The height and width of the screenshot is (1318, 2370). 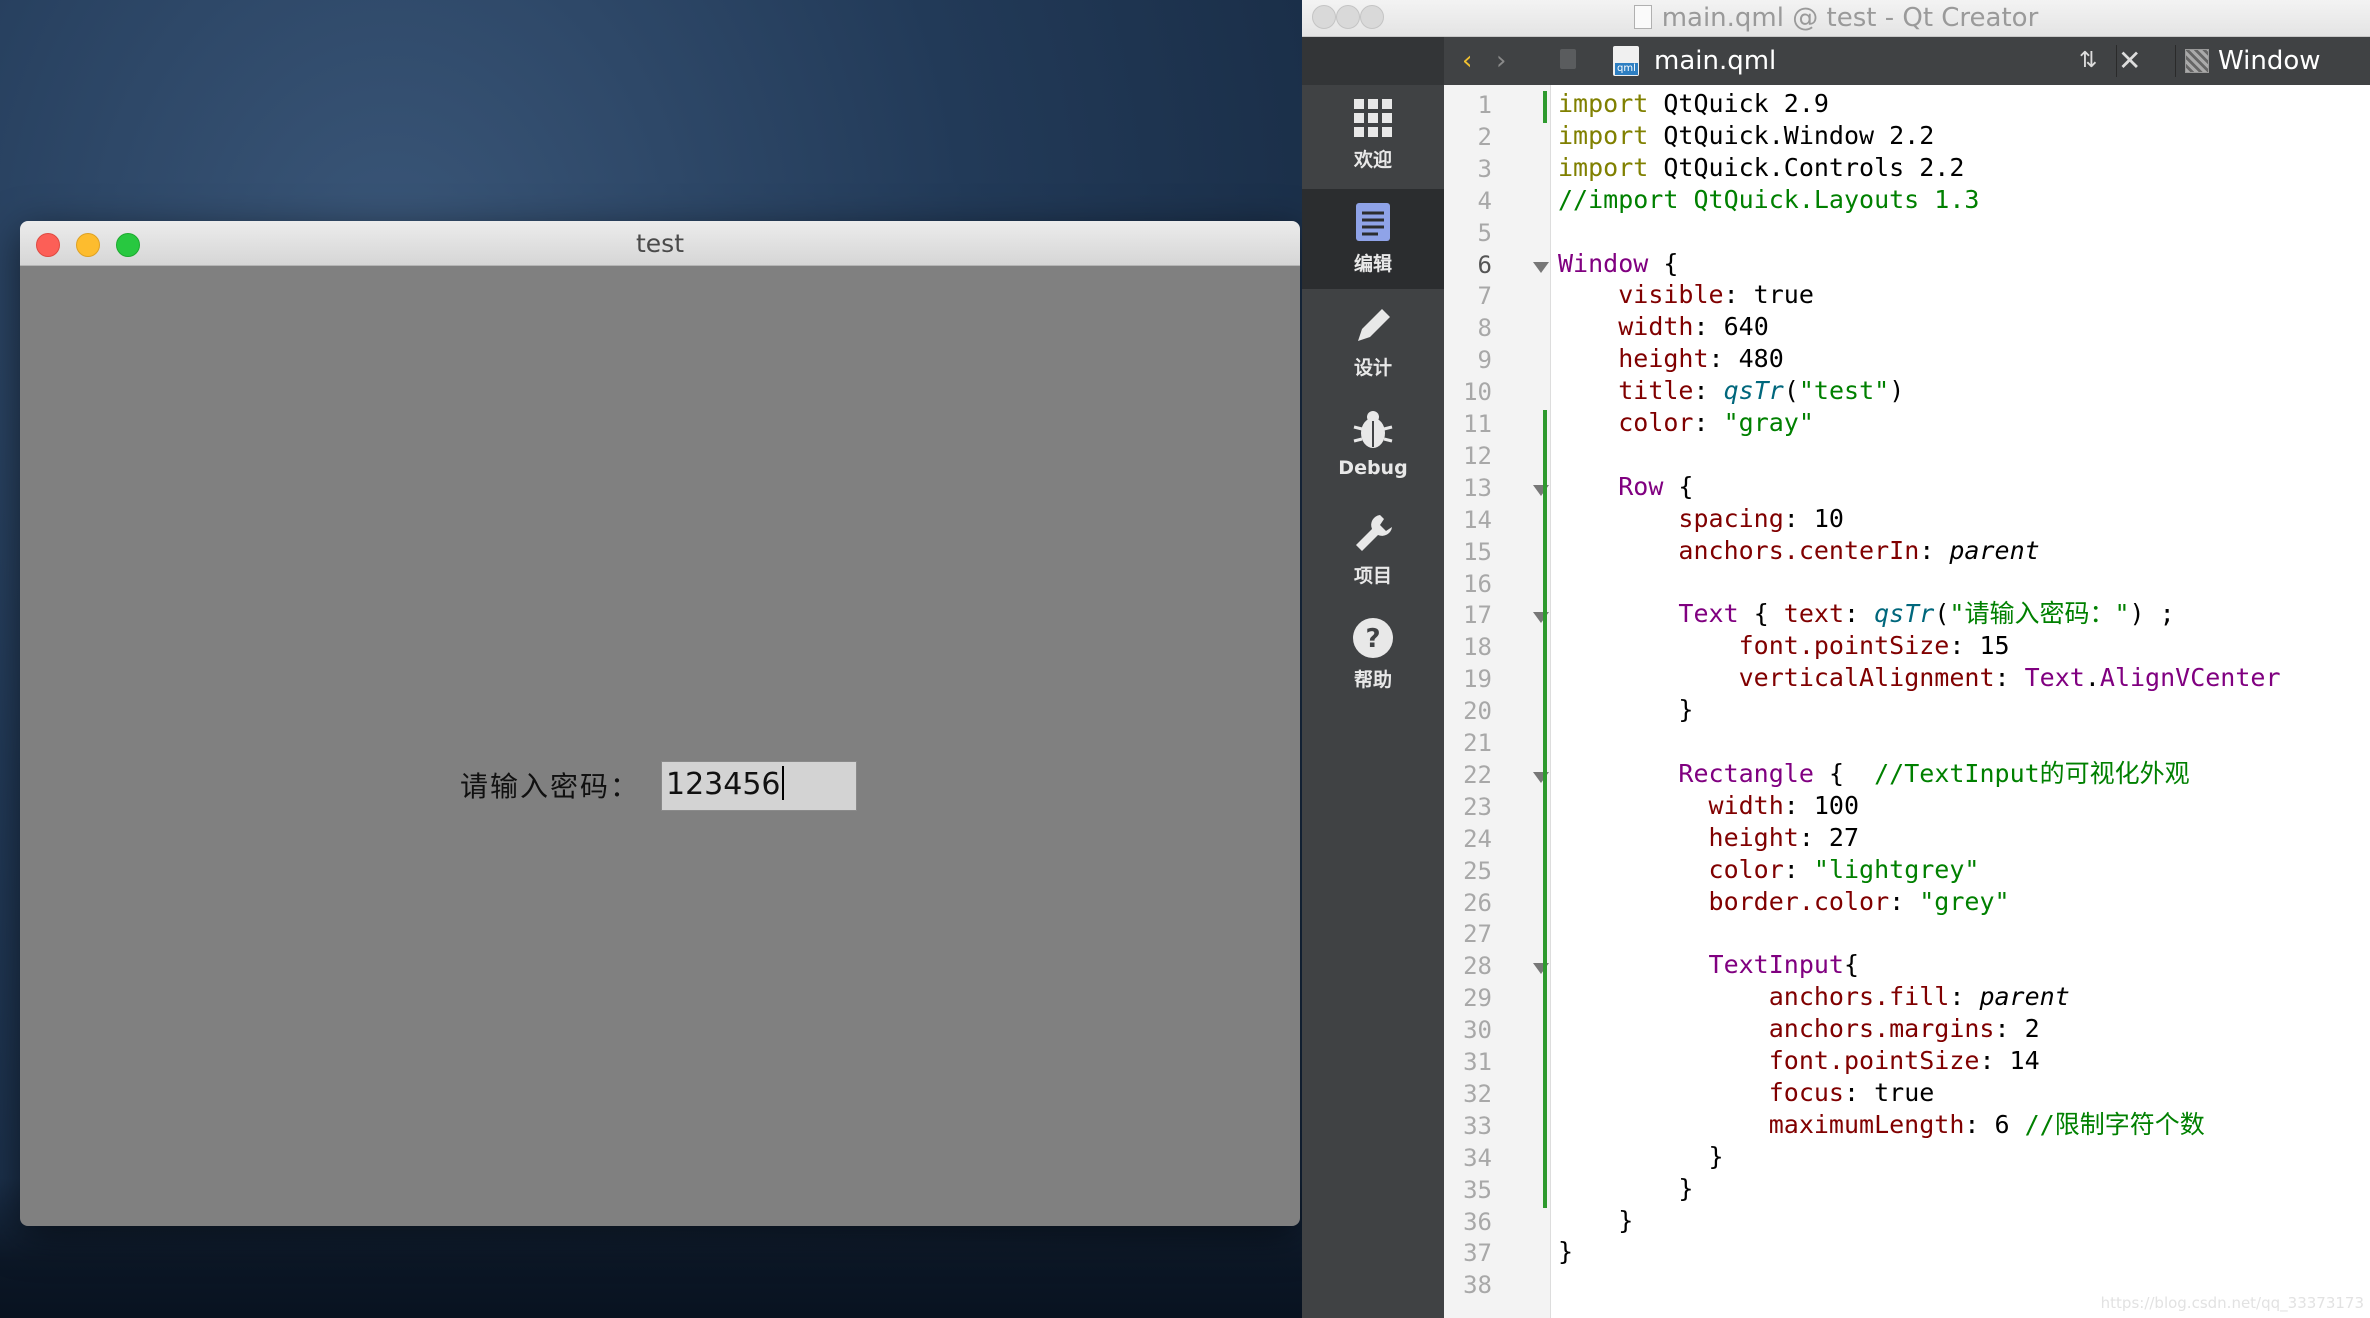 I want to click on grid-icon, so click(x=1373, y=118).